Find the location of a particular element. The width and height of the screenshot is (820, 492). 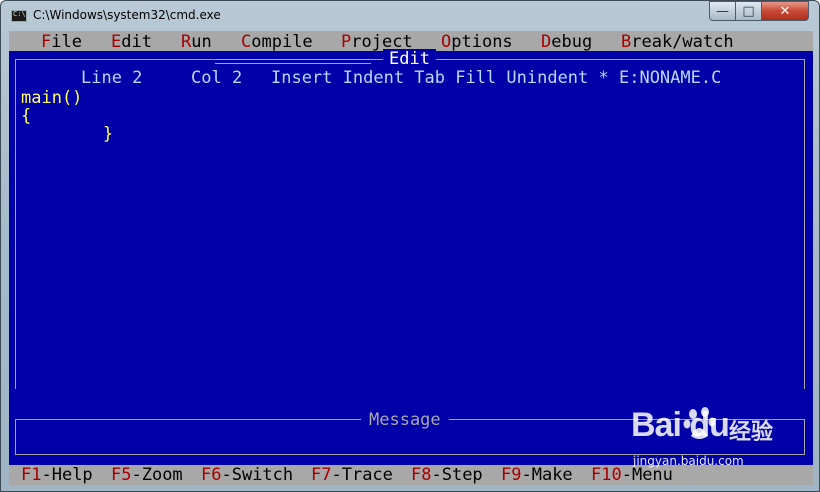

menu-label: un is located at coordinates (201, 42).